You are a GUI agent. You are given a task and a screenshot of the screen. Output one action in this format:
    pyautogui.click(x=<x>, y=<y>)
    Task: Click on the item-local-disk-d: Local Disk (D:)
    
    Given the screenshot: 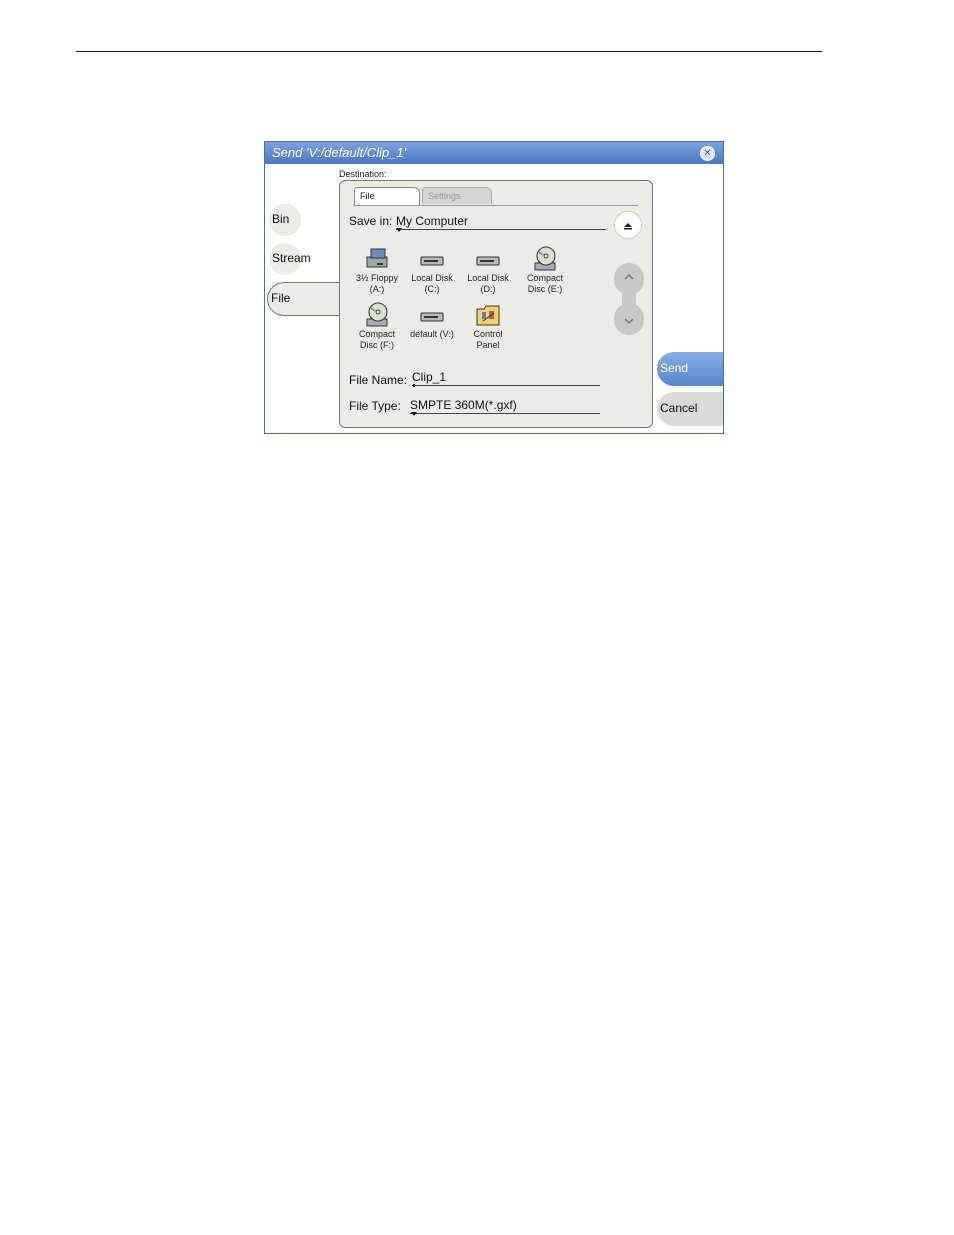 What is the action you would take?
    pyautogui.click(x=488, y=270)
    